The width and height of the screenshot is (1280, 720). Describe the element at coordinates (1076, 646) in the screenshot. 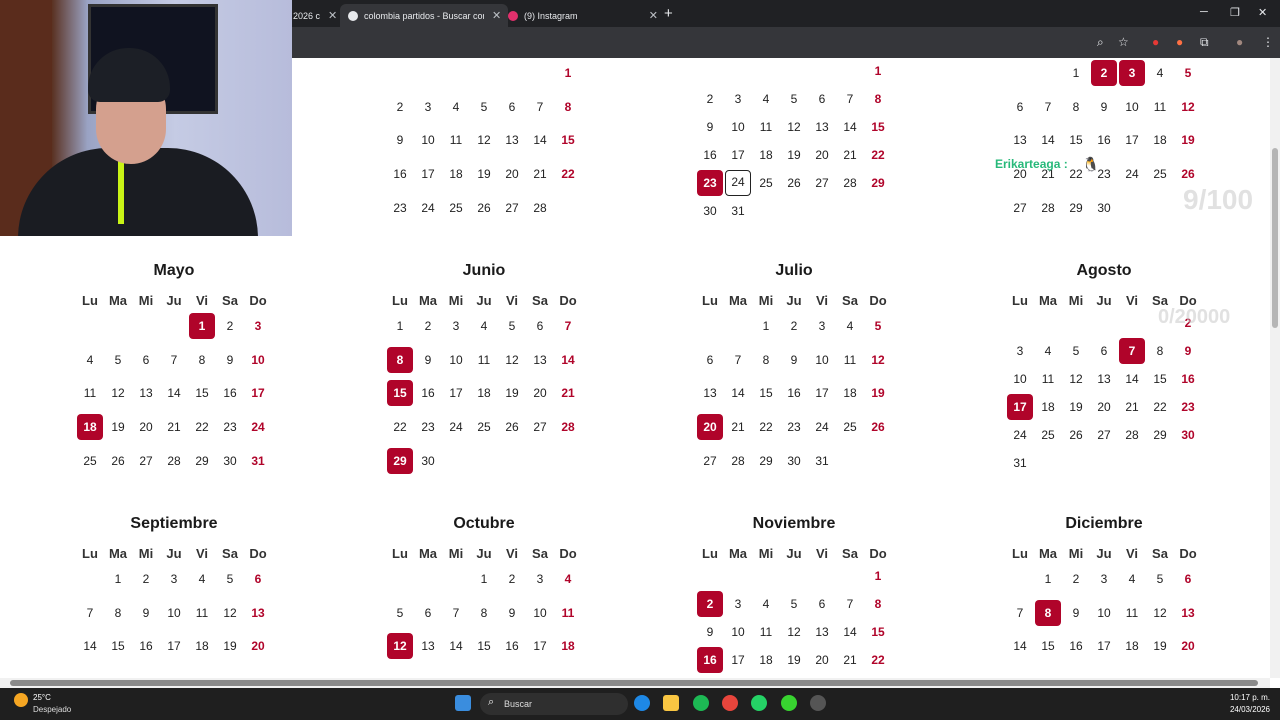

I see `calendar-day: 16` at that location.